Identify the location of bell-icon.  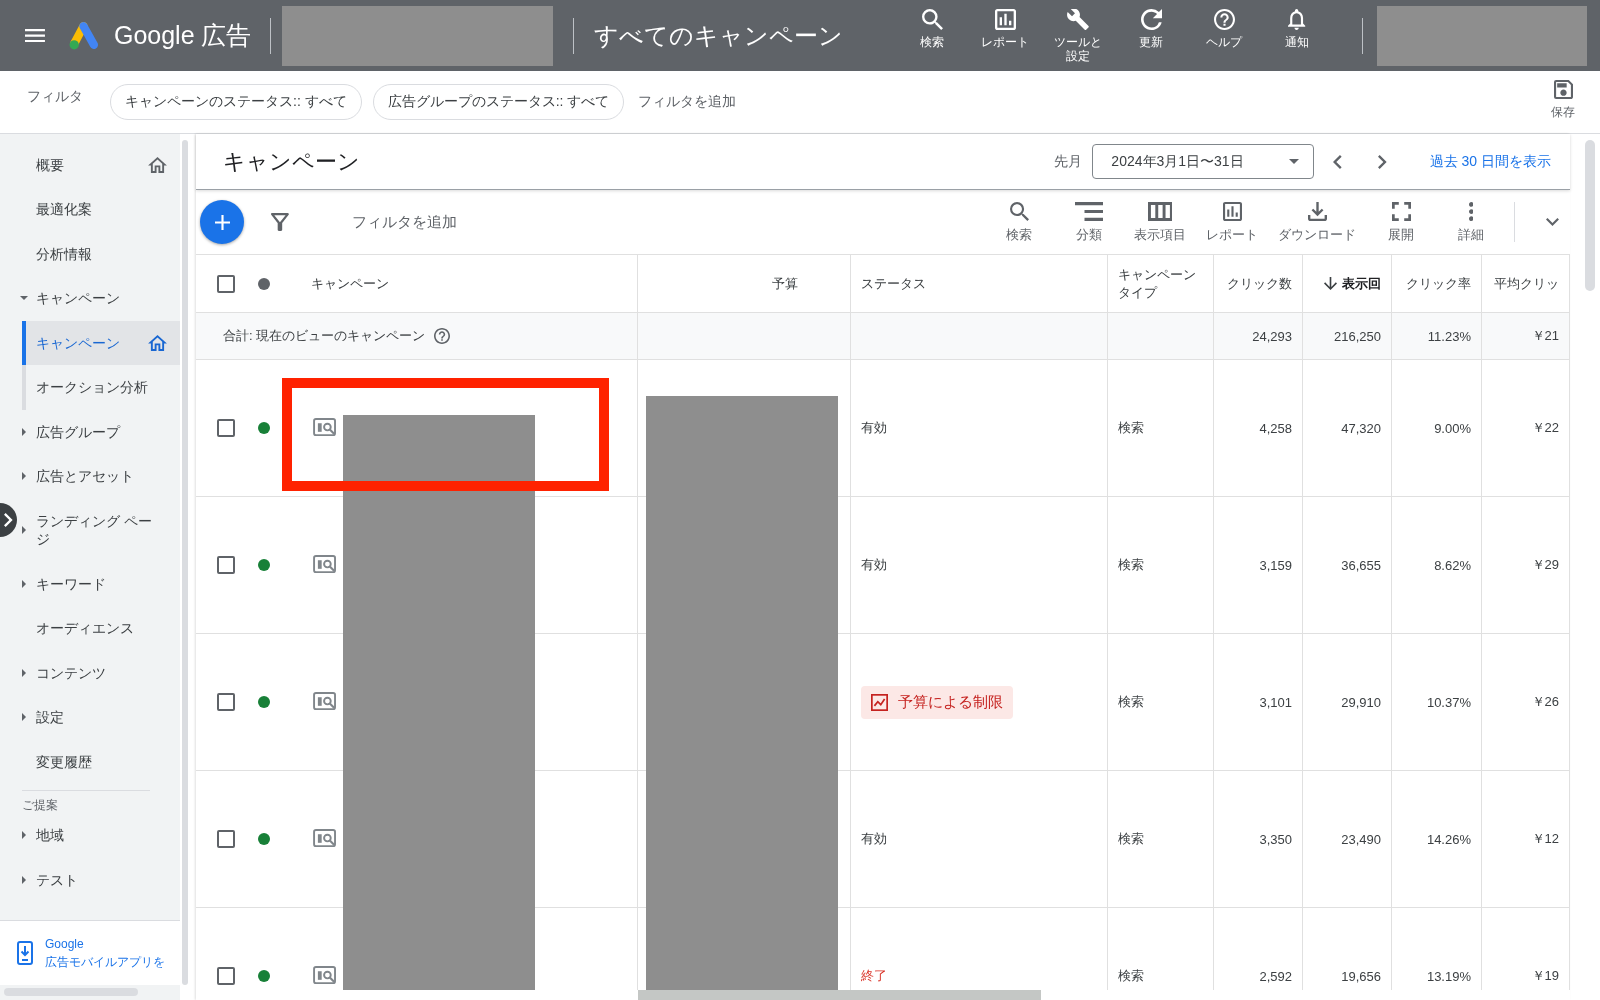
(1297, 19).